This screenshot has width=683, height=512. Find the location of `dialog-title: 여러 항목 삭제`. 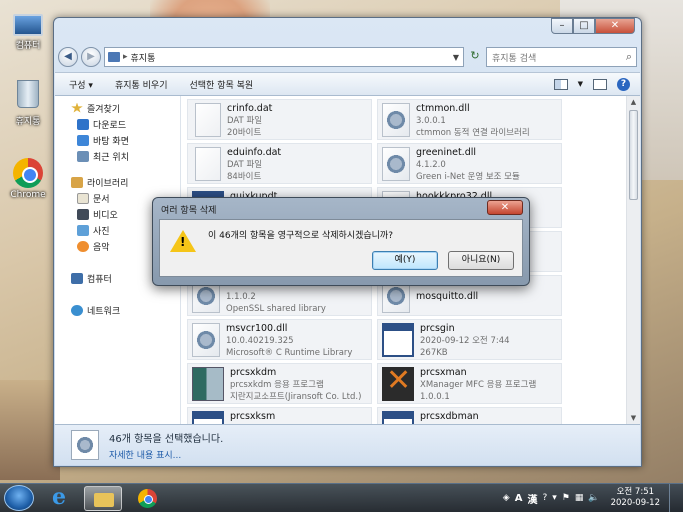

dialog-title: 여러 항목 삭제 is located at coordinates (189, 211).